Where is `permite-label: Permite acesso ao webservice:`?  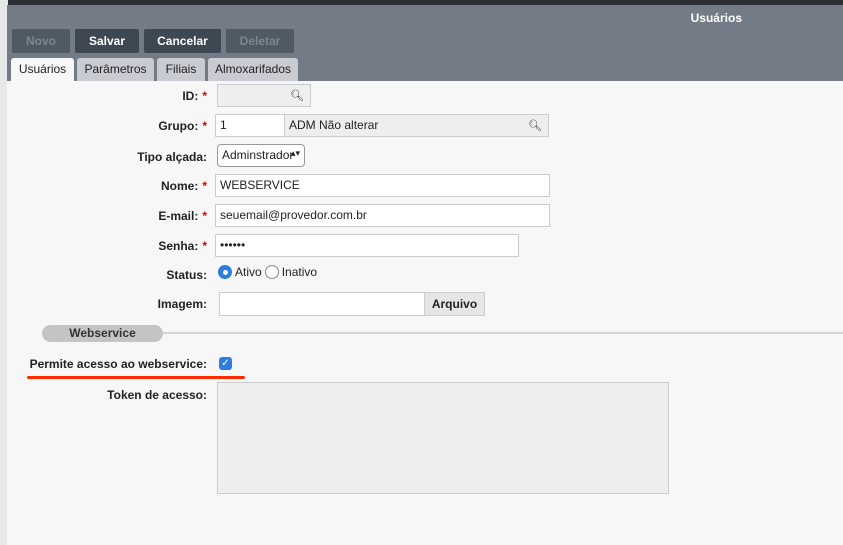
permite-label: Permite acesso ao webservice: is located at coordinates (118, 364).